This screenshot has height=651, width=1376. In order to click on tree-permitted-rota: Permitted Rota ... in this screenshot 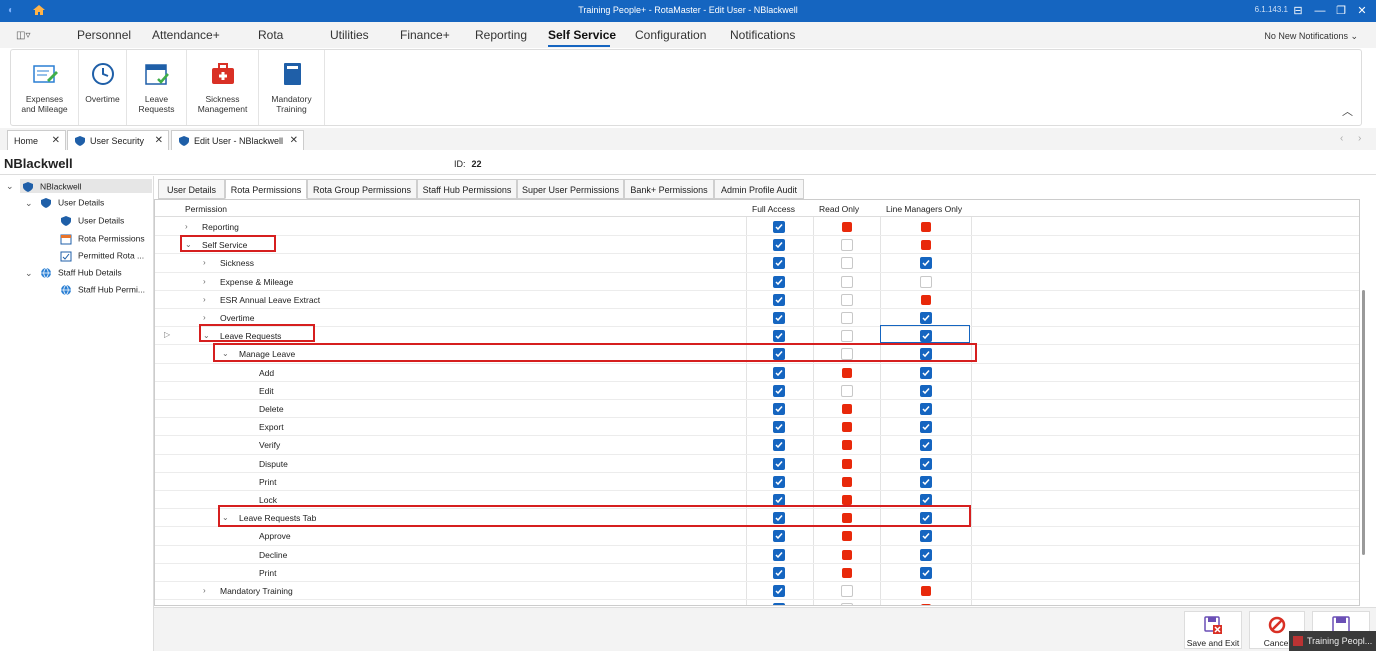, I will do `click(102, 256)`.